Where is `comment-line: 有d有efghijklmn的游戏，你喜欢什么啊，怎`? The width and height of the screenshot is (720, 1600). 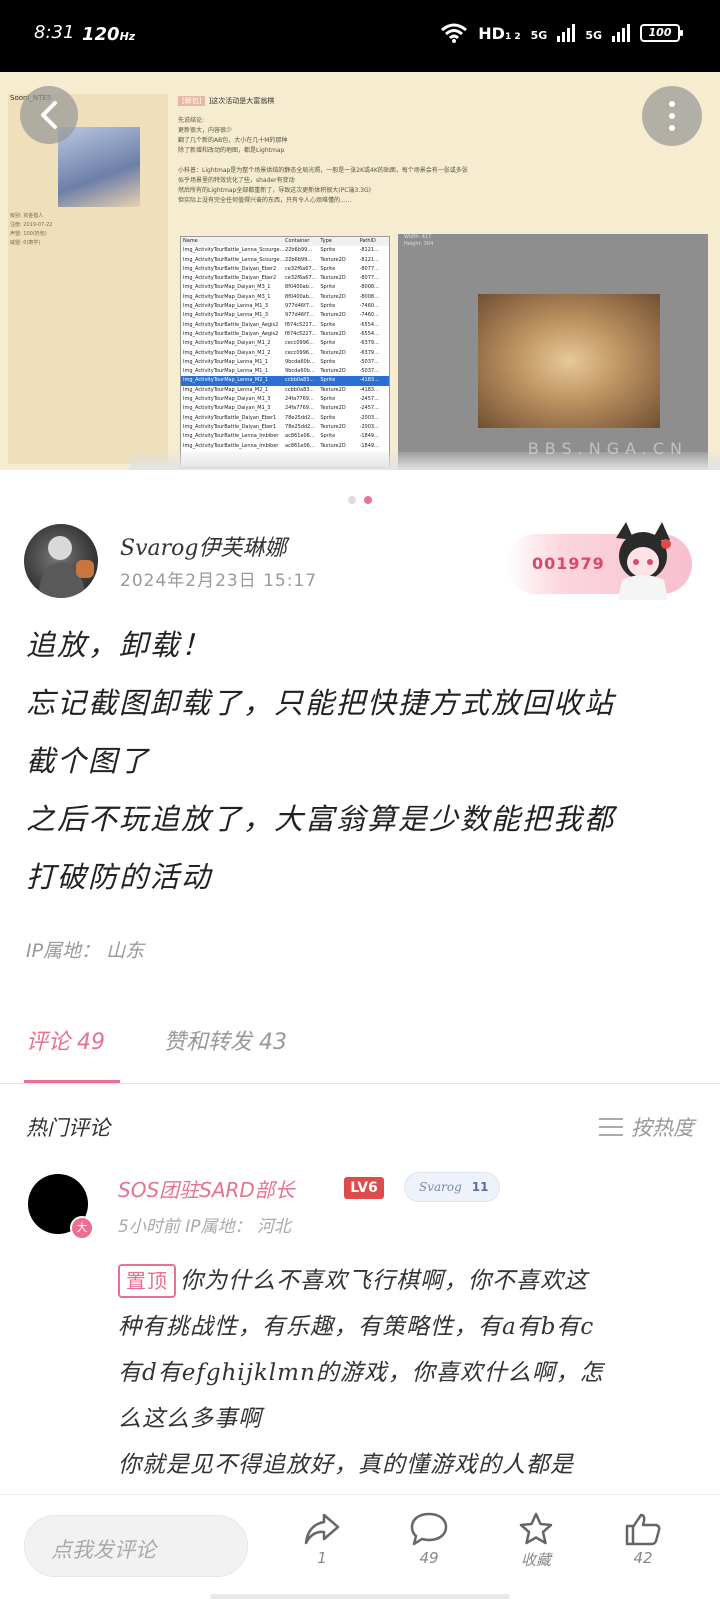 comment-line: 有d有efghijklmn的游戏，你喜欢什么啊，怎 is located at coordinates (361, 1373).